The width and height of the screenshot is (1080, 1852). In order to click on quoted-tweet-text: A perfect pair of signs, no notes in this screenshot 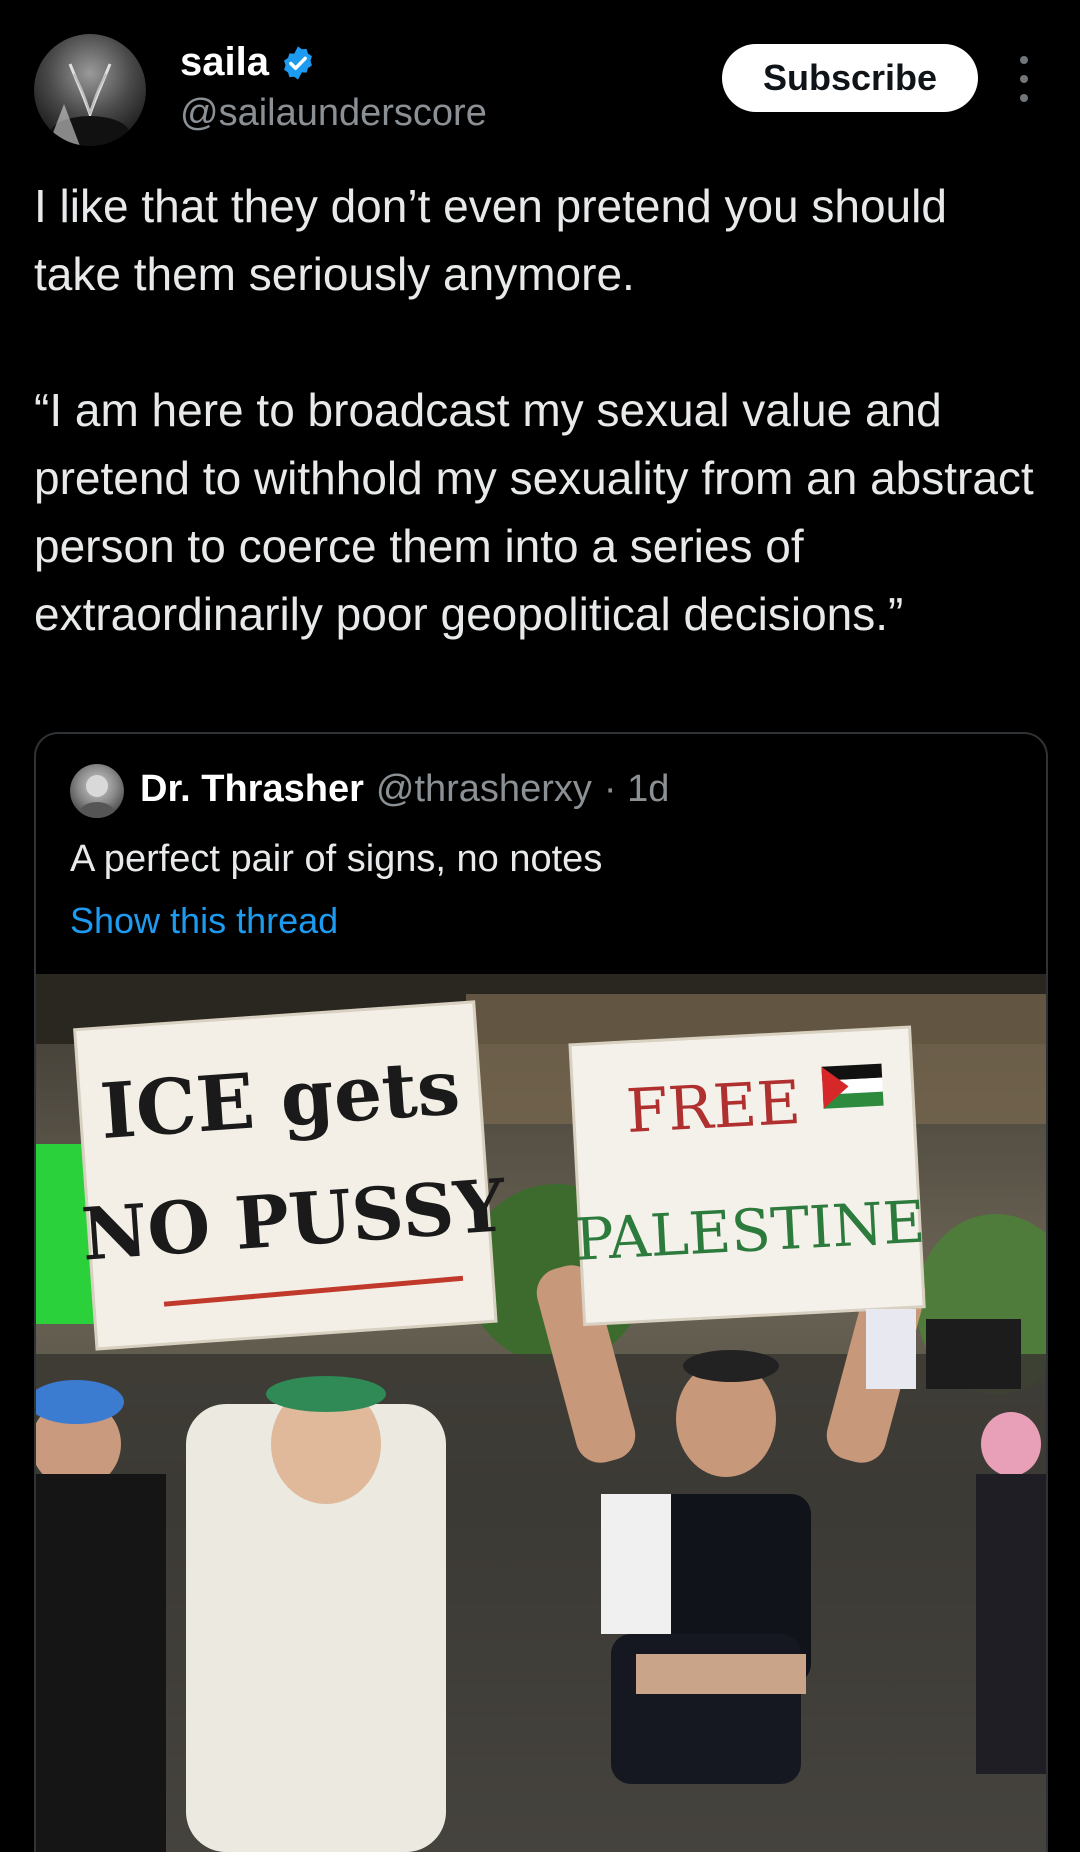, I will do `click(336, 859)`.